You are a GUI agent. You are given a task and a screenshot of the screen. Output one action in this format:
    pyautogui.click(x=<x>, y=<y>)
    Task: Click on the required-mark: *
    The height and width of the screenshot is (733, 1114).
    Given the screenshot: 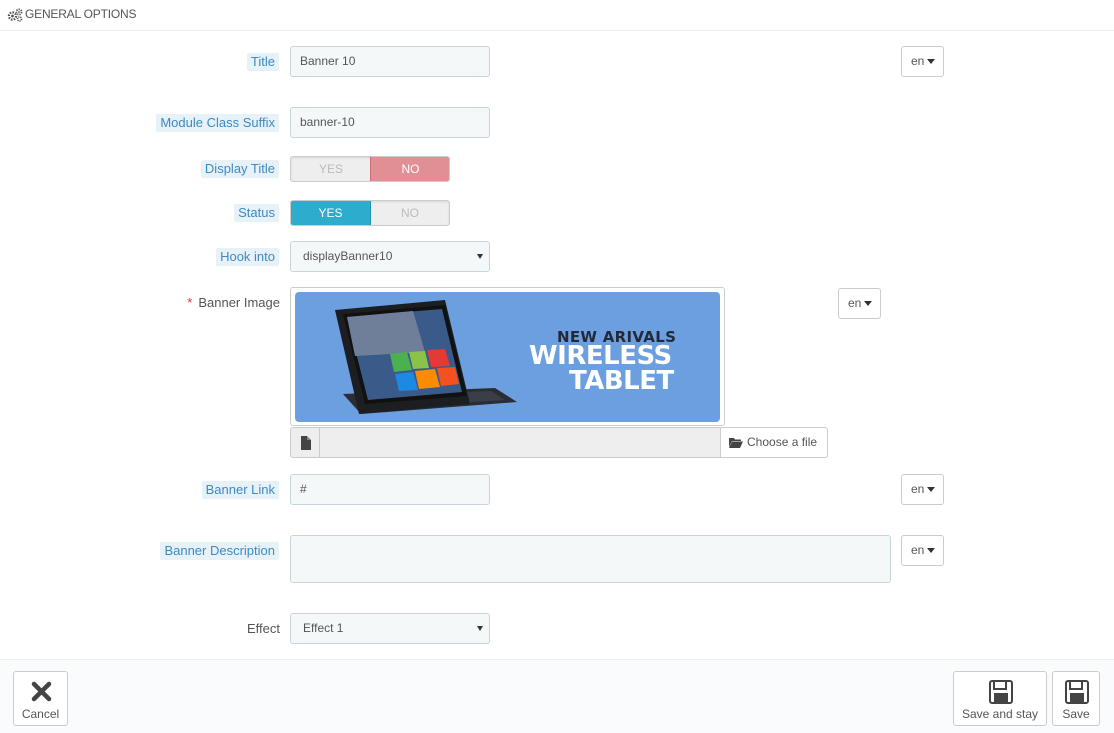 What is the action you would take?
    pyautogui.click(x=190, y=302)
    